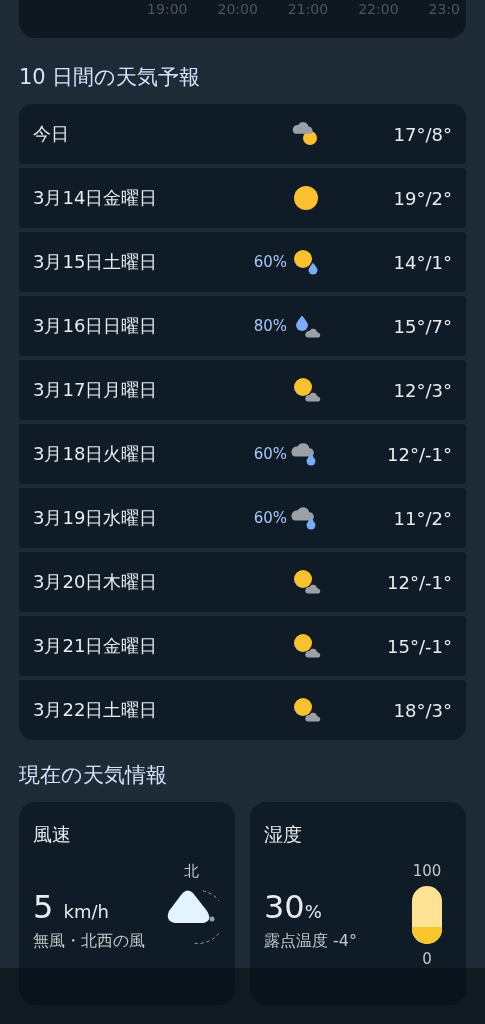 The width and height of the screenshot is (485, 1024). What do you see at coordinates (358, 903) in the screenshot?
I see `humidity-card: 湿度 30% 露点温度 -4° 100 0` at bounding box center [358, 903].